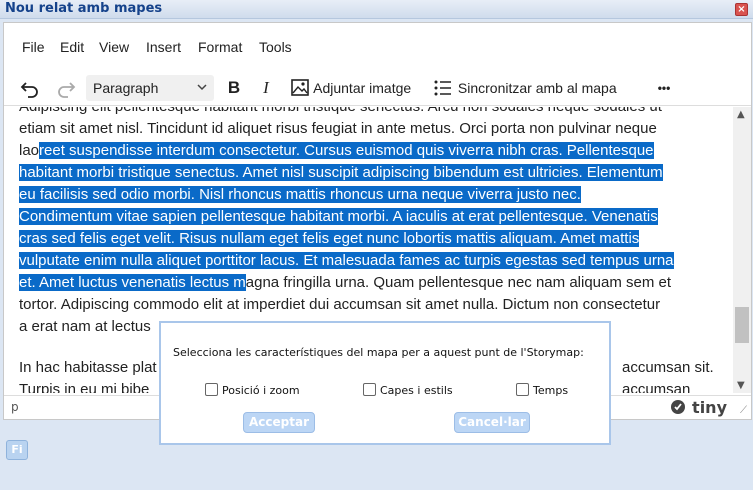 The height and width of the screenshot is (490, 753). I want to click on accept-button: Acceptar, so click(279, 422).